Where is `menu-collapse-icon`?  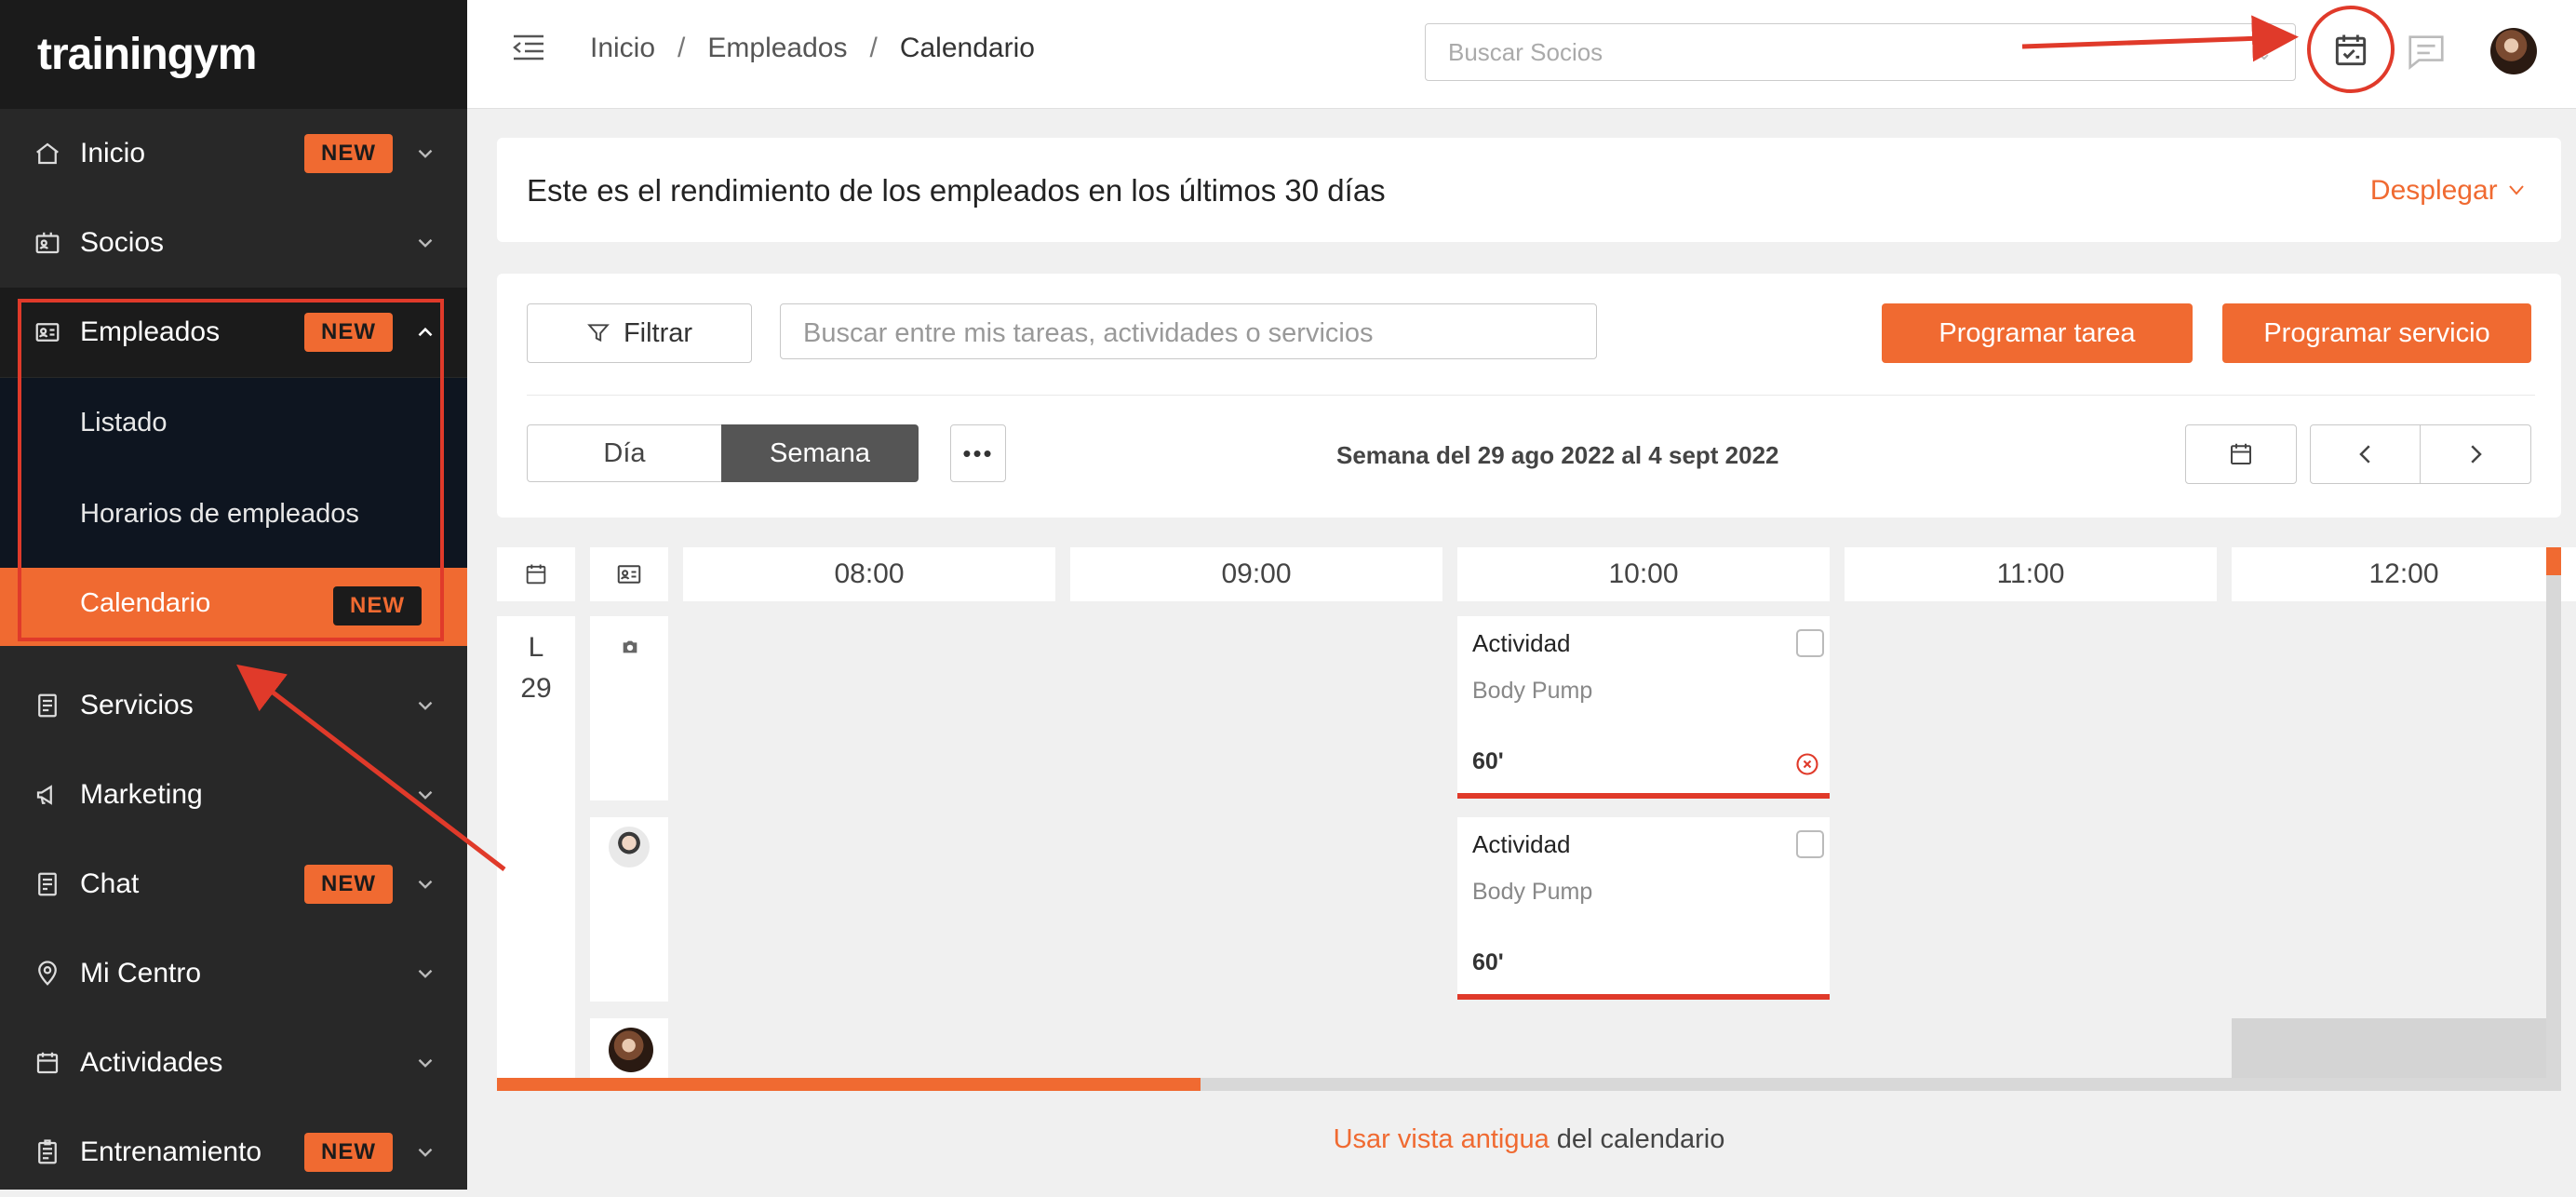
menu-collapse-icon is located at coordinates (528, 47).